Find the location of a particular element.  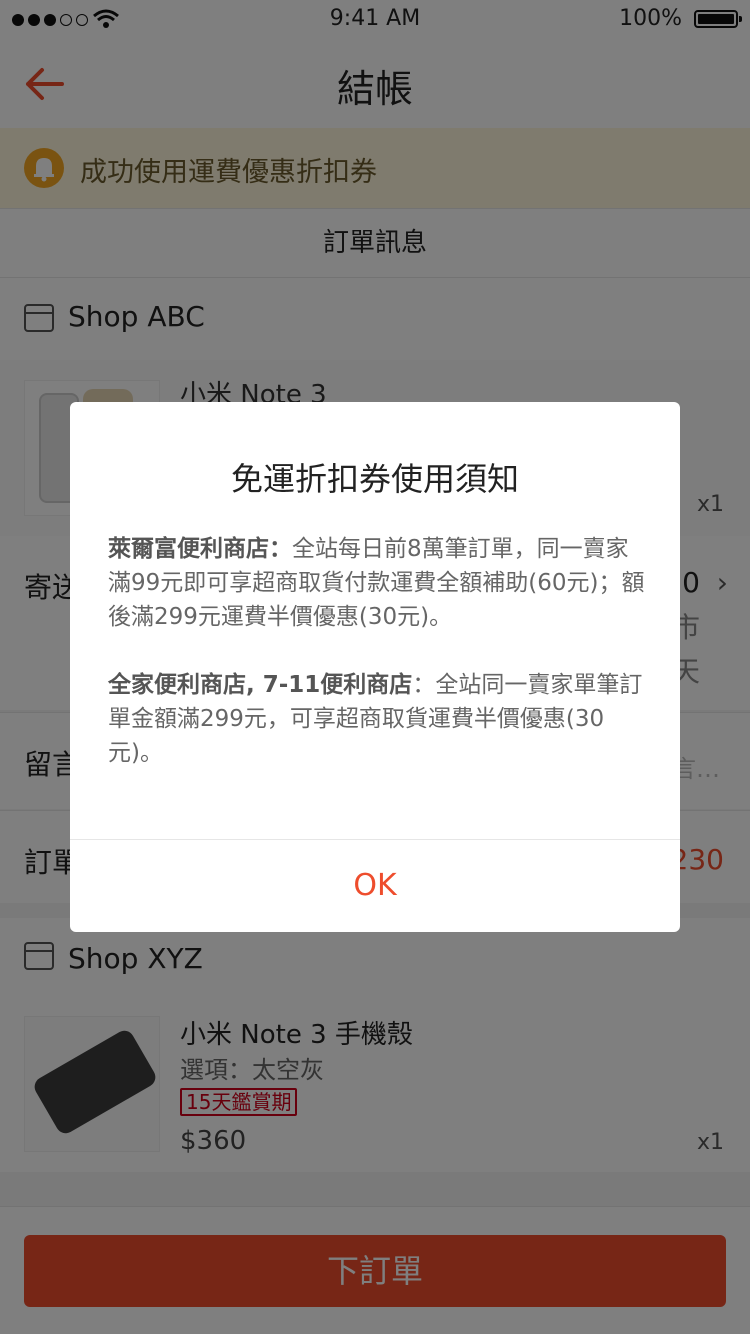

ok-button: OK is located at coordinates (375, 886).